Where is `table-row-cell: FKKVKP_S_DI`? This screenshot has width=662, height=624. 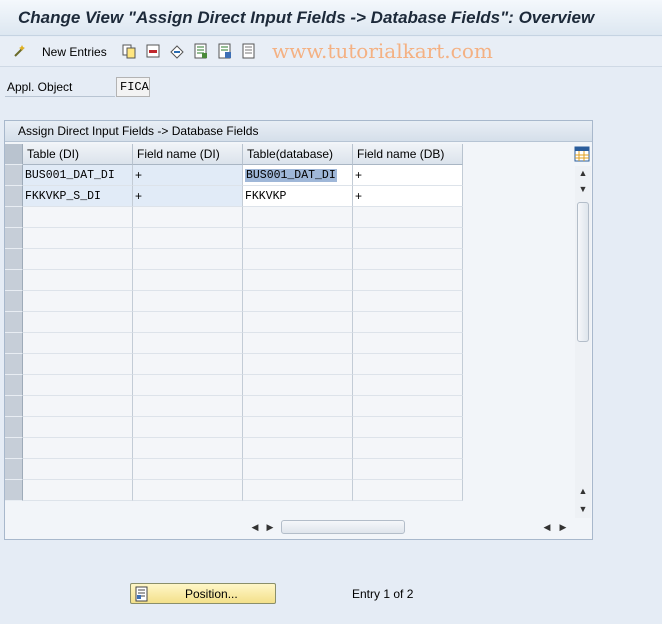 table-row-cell: FKKVKP_S_DI is located at coordinates (78, 196).